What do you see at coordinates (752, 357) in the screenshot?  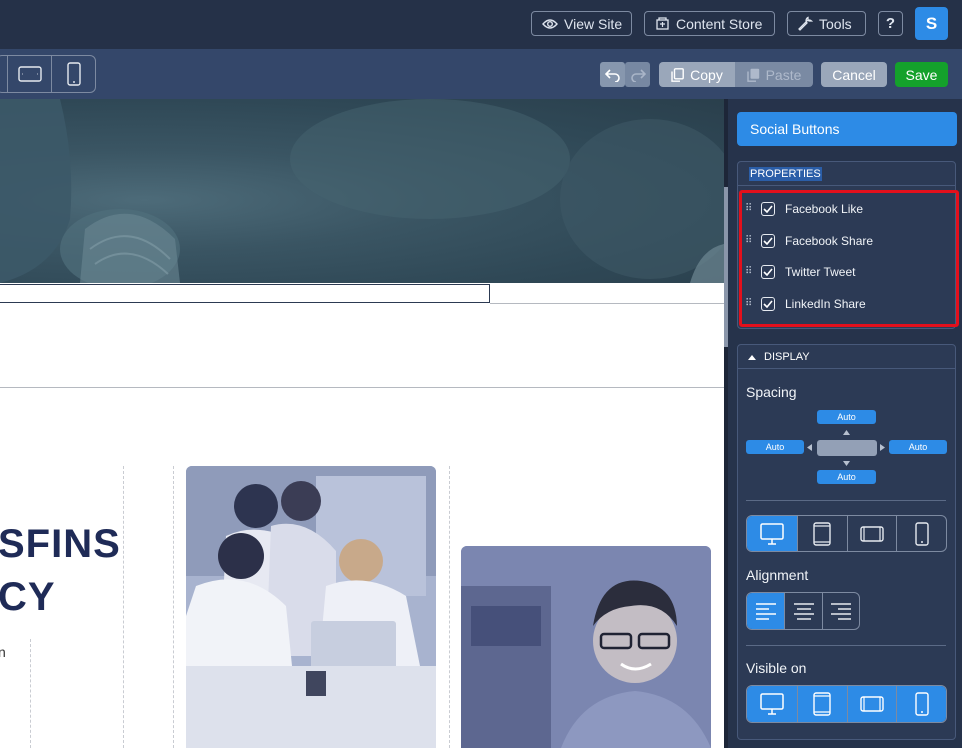 I see `caret-up-icon` at bounding box center [752, 357].